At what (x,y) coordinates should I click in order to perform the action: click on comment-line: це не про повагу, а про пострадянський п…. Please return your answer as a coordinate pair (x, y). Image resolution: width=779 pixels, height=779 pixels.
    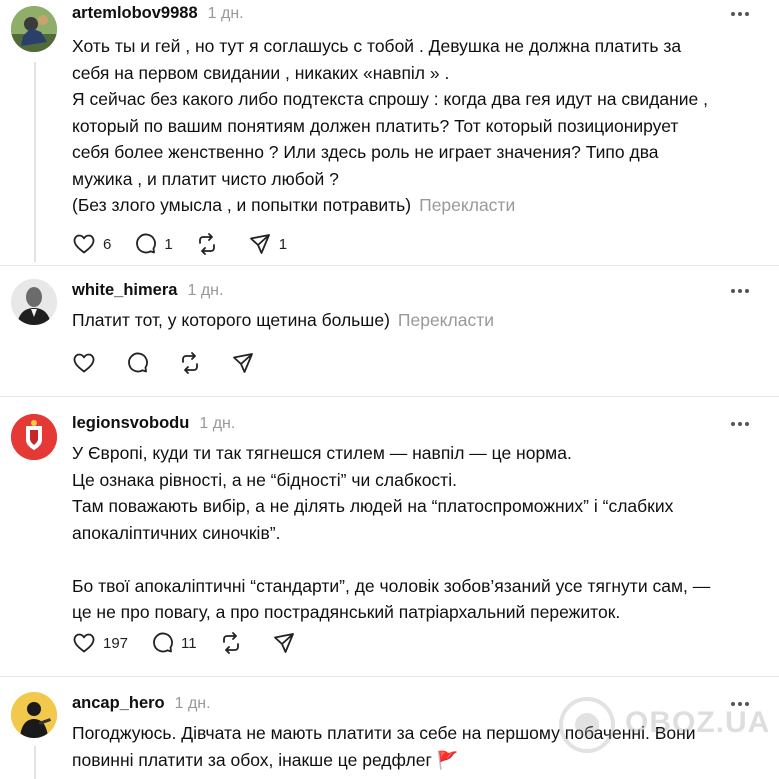
    Looking at the image, I should click on (346, 612).